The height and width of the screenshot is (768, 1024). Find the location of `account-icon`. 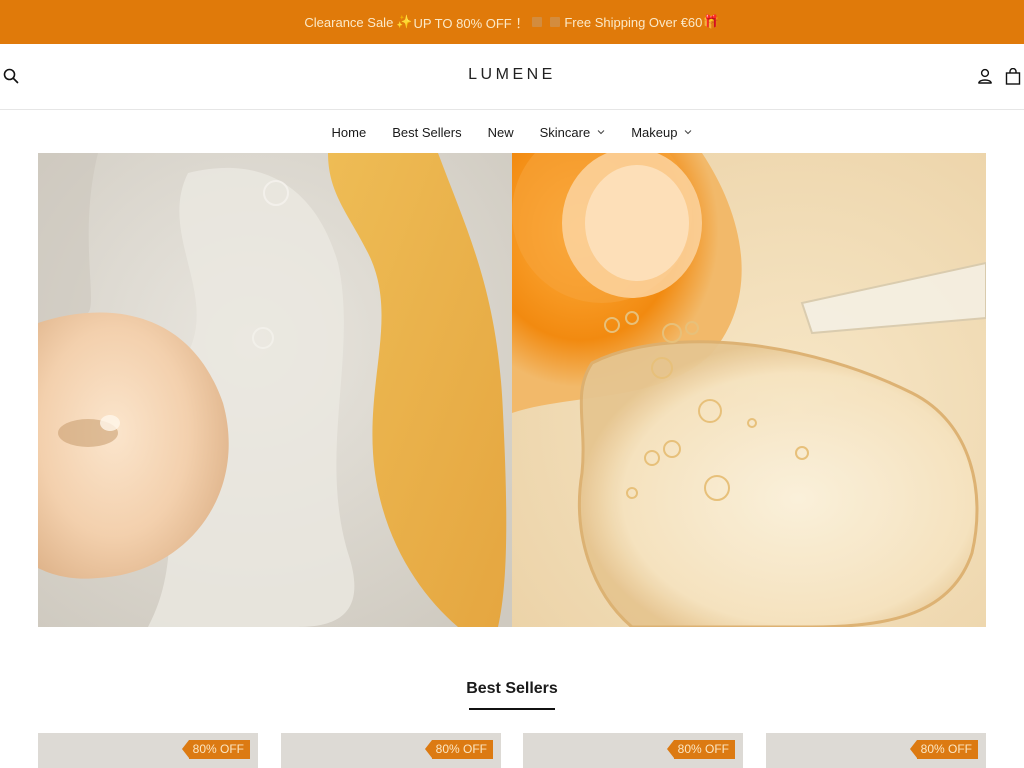

account-icon is located at coordinates (985, 76).